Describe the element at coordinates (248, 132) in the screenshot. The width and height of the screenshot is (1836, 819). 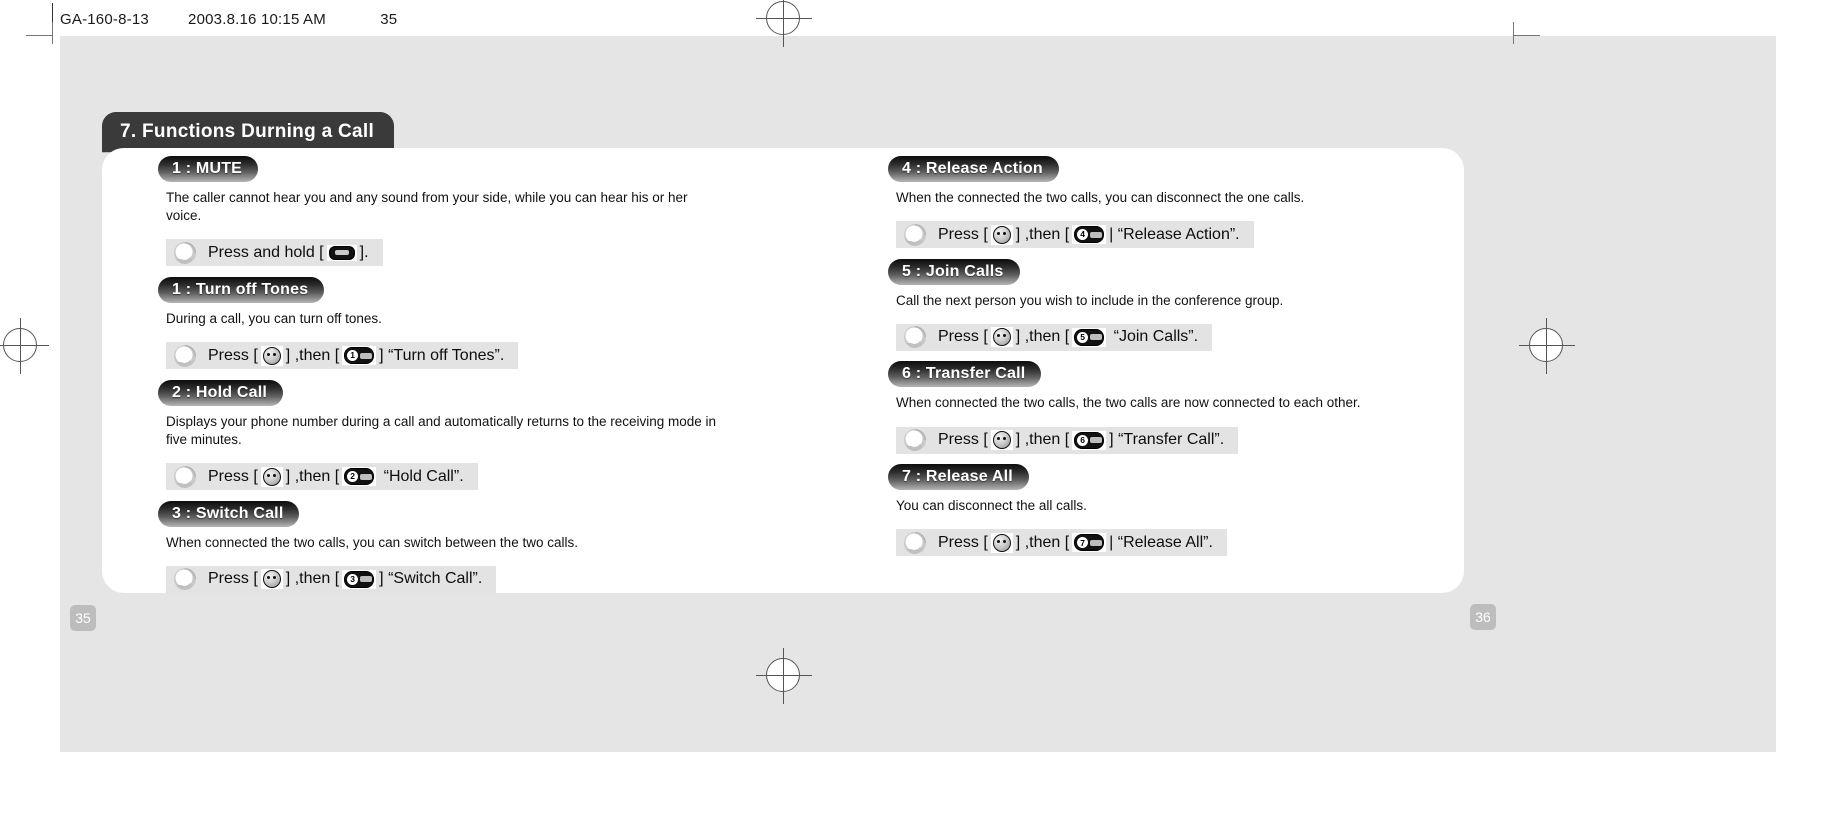
I see `chapter-title-tab: 7. Functions Durning a Call` at that location.